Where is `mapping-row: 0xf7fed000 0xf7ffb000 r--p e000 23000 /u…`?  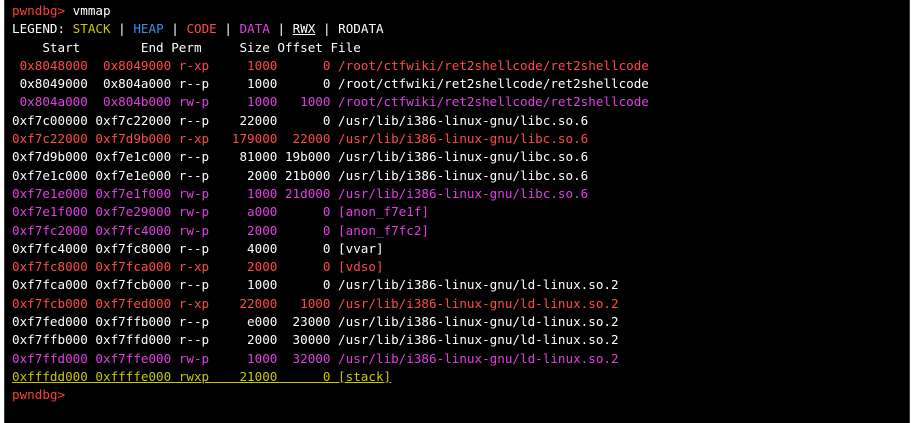 mapping-row: 0xf7fed000 0xf7ffb000 r--p e000 23000 /u… is located at coordinates (315, 322).